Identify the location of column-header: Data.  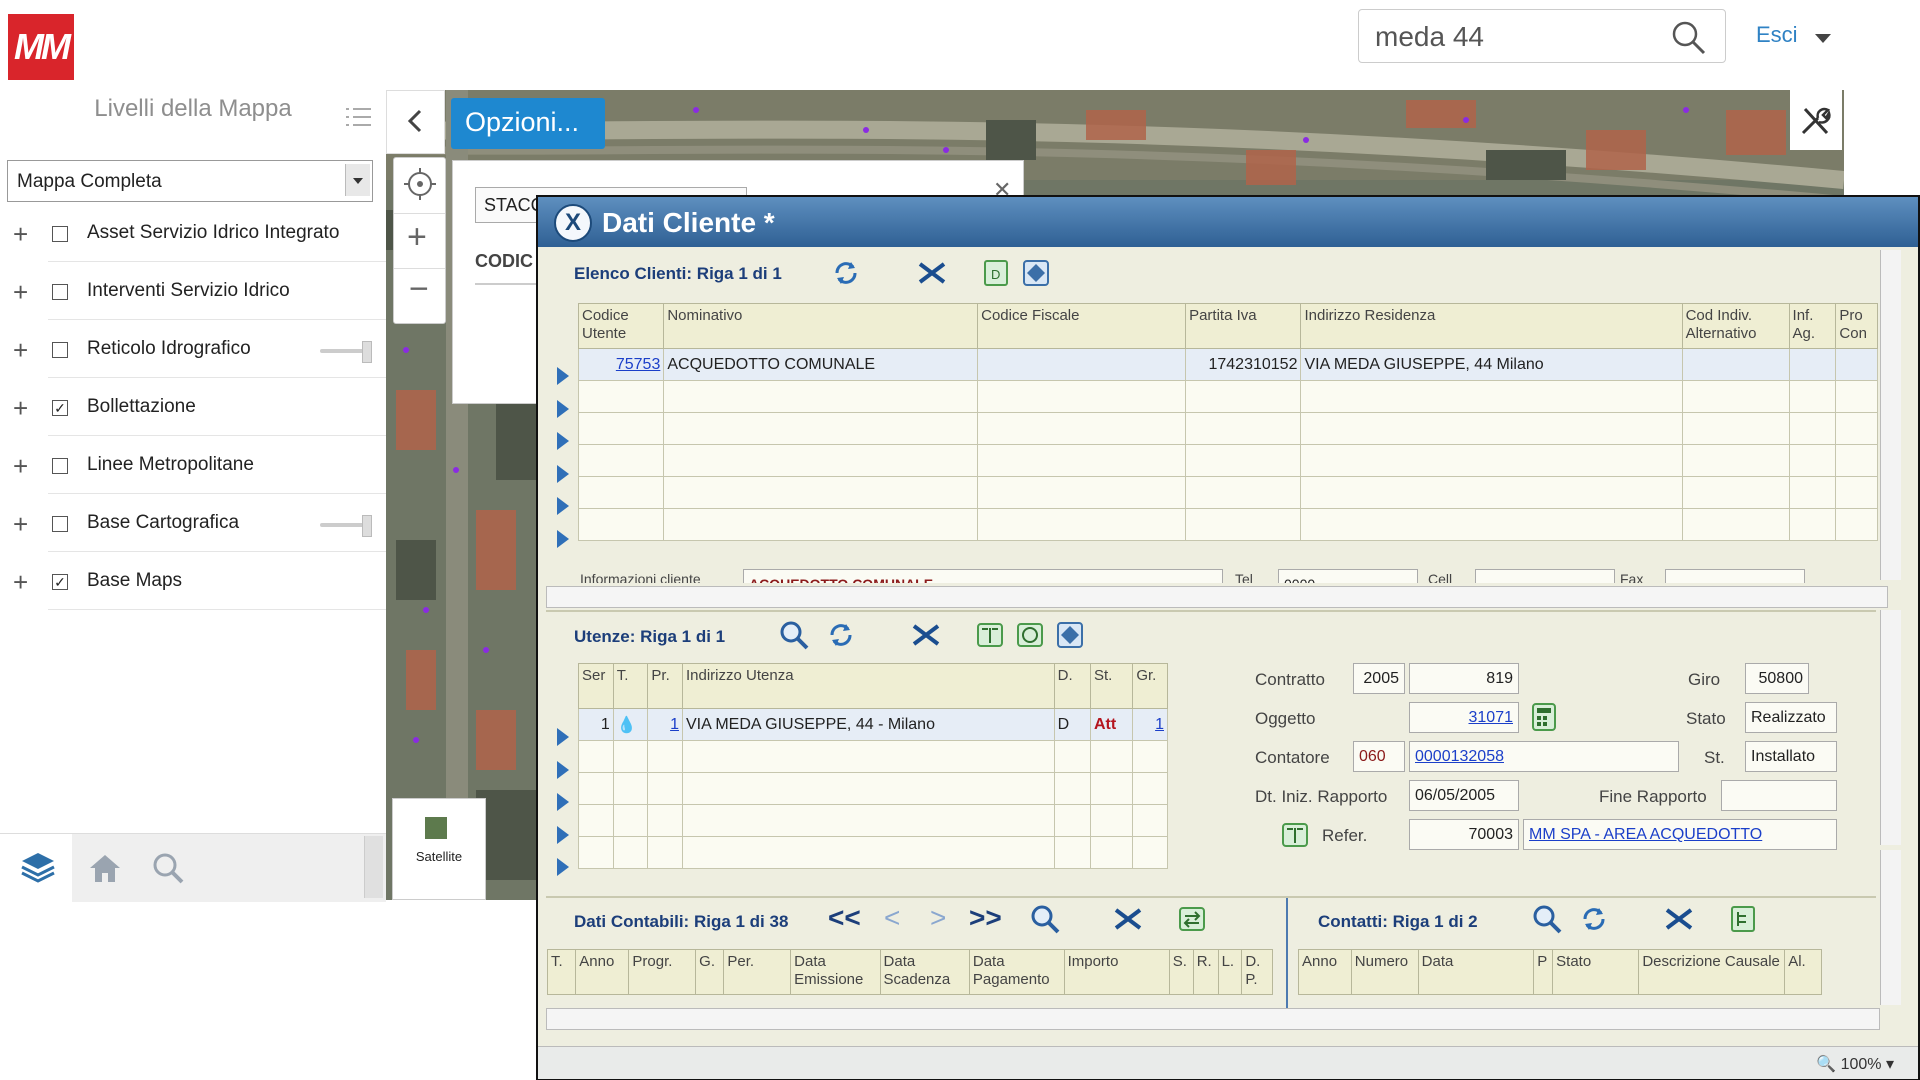
(1476, 972).